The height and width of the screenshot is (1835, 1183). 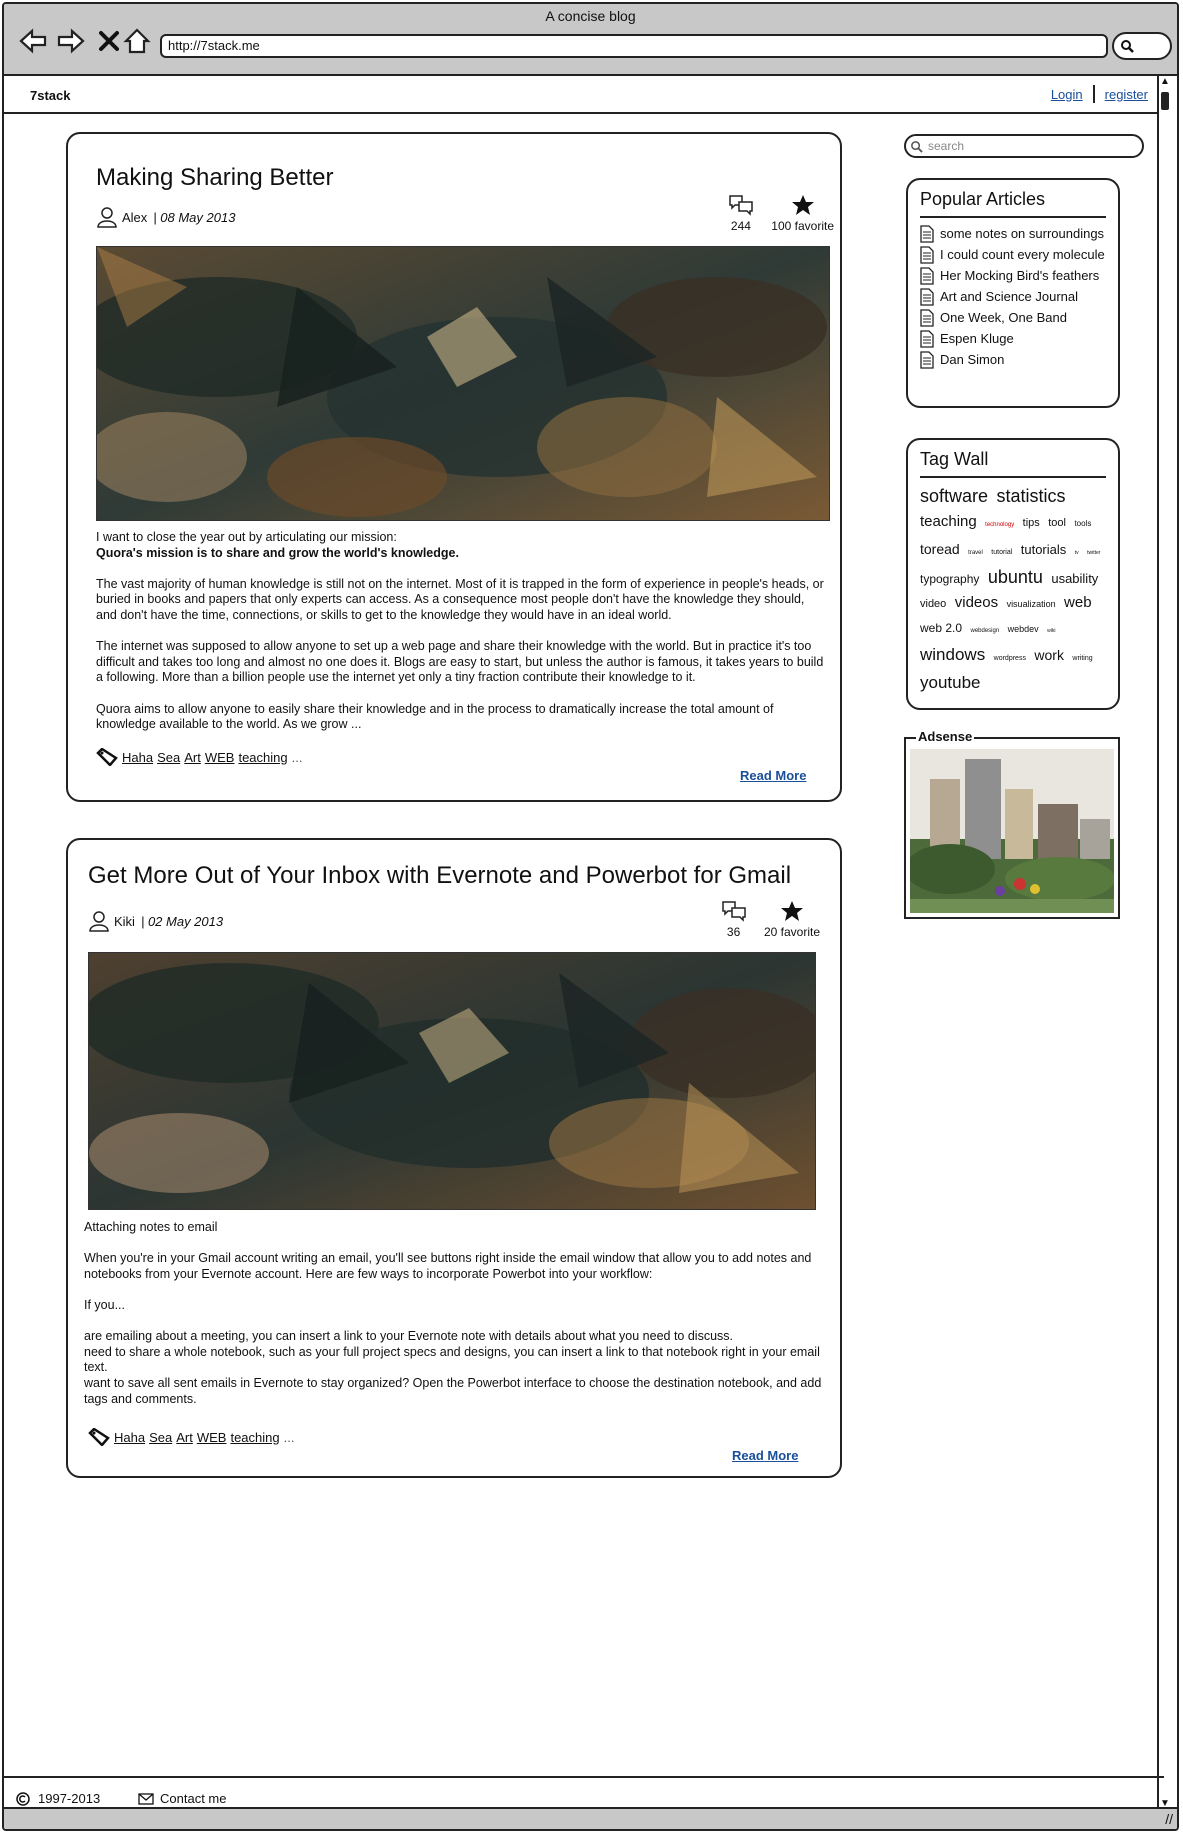 I want to click on search-input: search, so click(x=1024, y=146).